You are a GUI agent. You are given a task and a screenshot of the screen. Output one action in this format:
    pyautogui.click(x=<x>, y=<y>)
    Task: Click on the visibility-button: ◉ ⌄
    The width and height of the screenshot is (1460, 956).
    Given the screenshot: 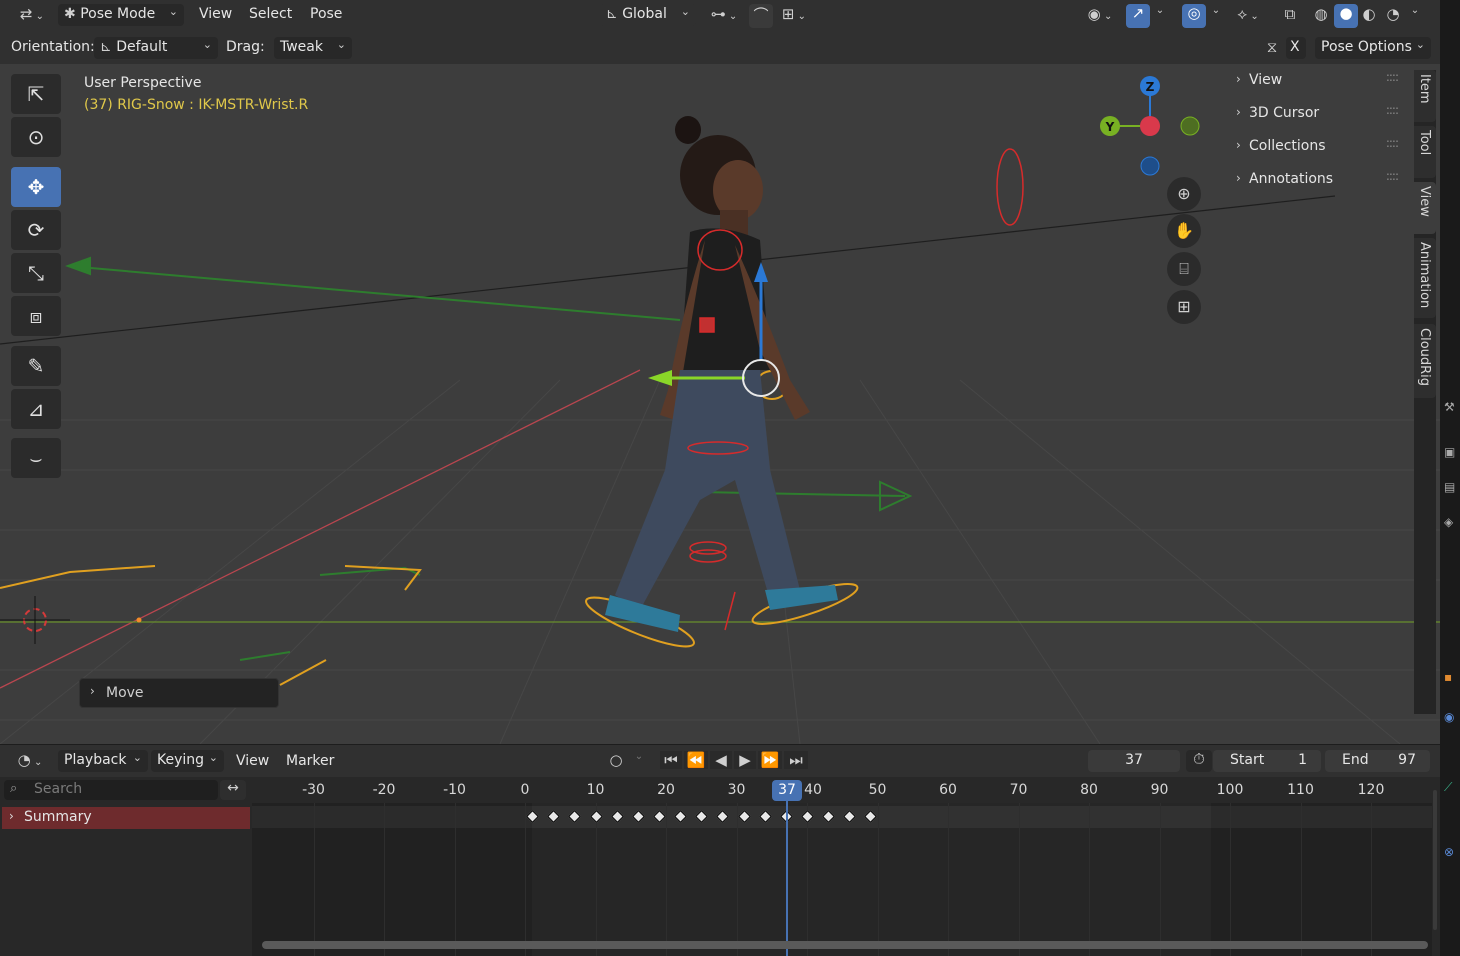 What is the action you would take?
    pyautogui.click(x=1100, y=14)
    